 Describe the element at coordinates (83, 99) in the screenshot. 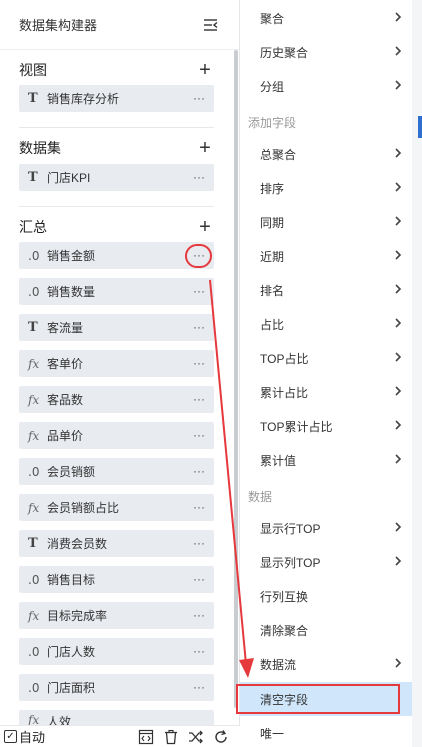

I see `field-label: 销售库存分析` at that location.